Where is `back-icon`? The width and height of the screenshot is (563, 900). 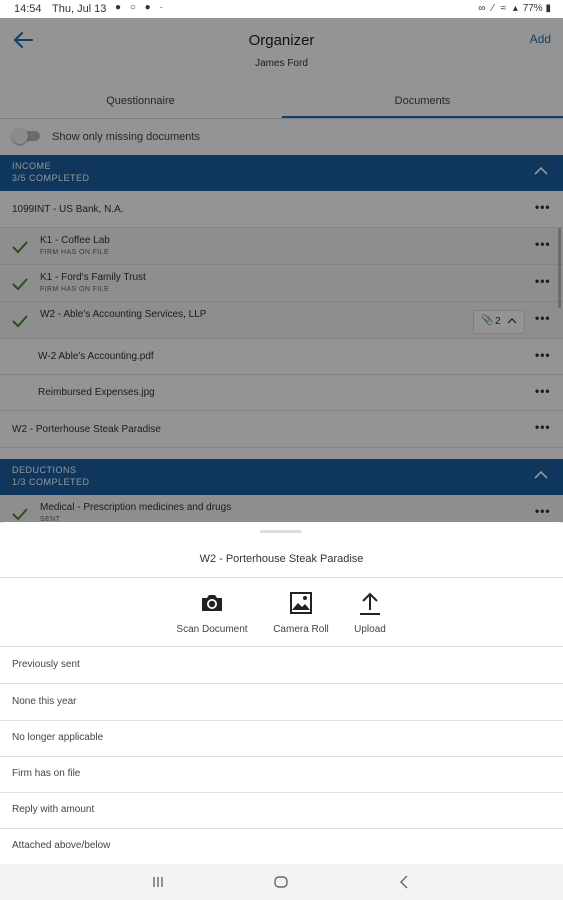 back-icon is located at coordinates (405, 882).